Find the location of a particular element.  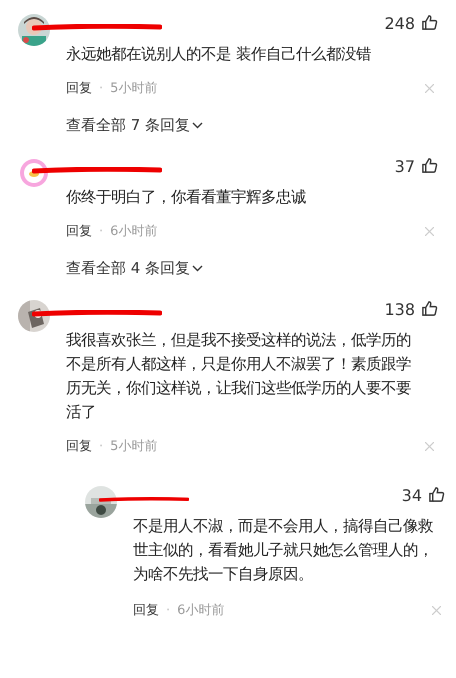

like-count: 138 is located at coordinates (399, 310).